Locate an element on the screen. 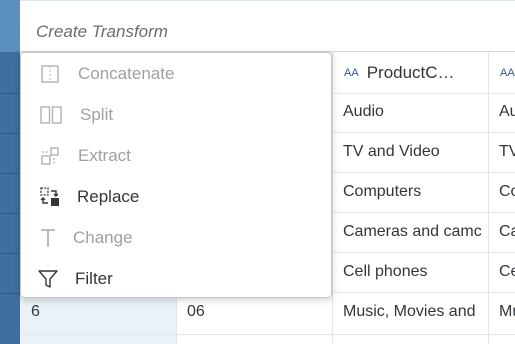 The width and height of the screenshot is (515, 344). table-cell: Audio is located at coordinates (415, 112).